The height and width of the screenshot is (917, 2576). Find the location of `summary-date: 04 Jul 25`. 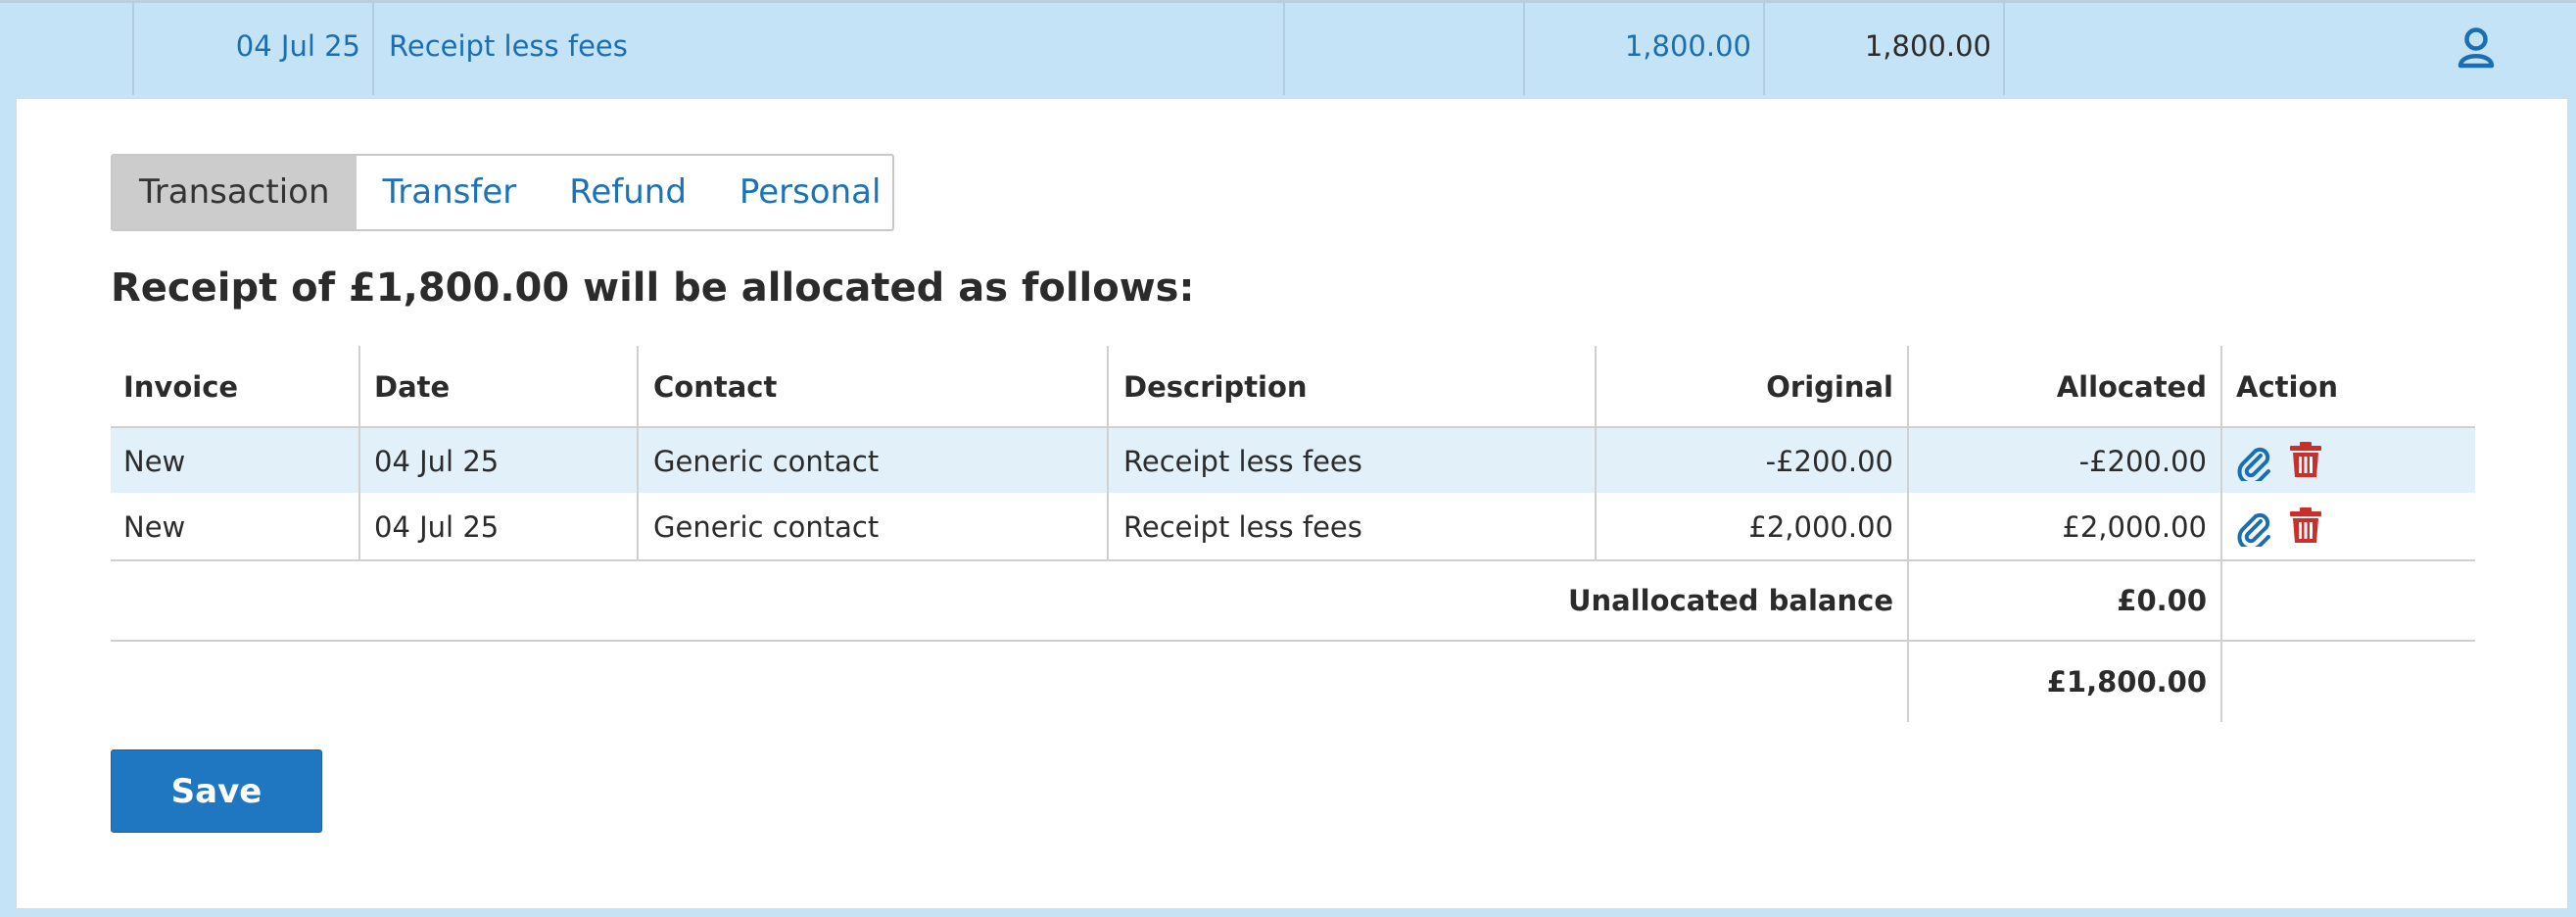

summary-date: 04 Jul 25 is located at coordinates (298, 46).